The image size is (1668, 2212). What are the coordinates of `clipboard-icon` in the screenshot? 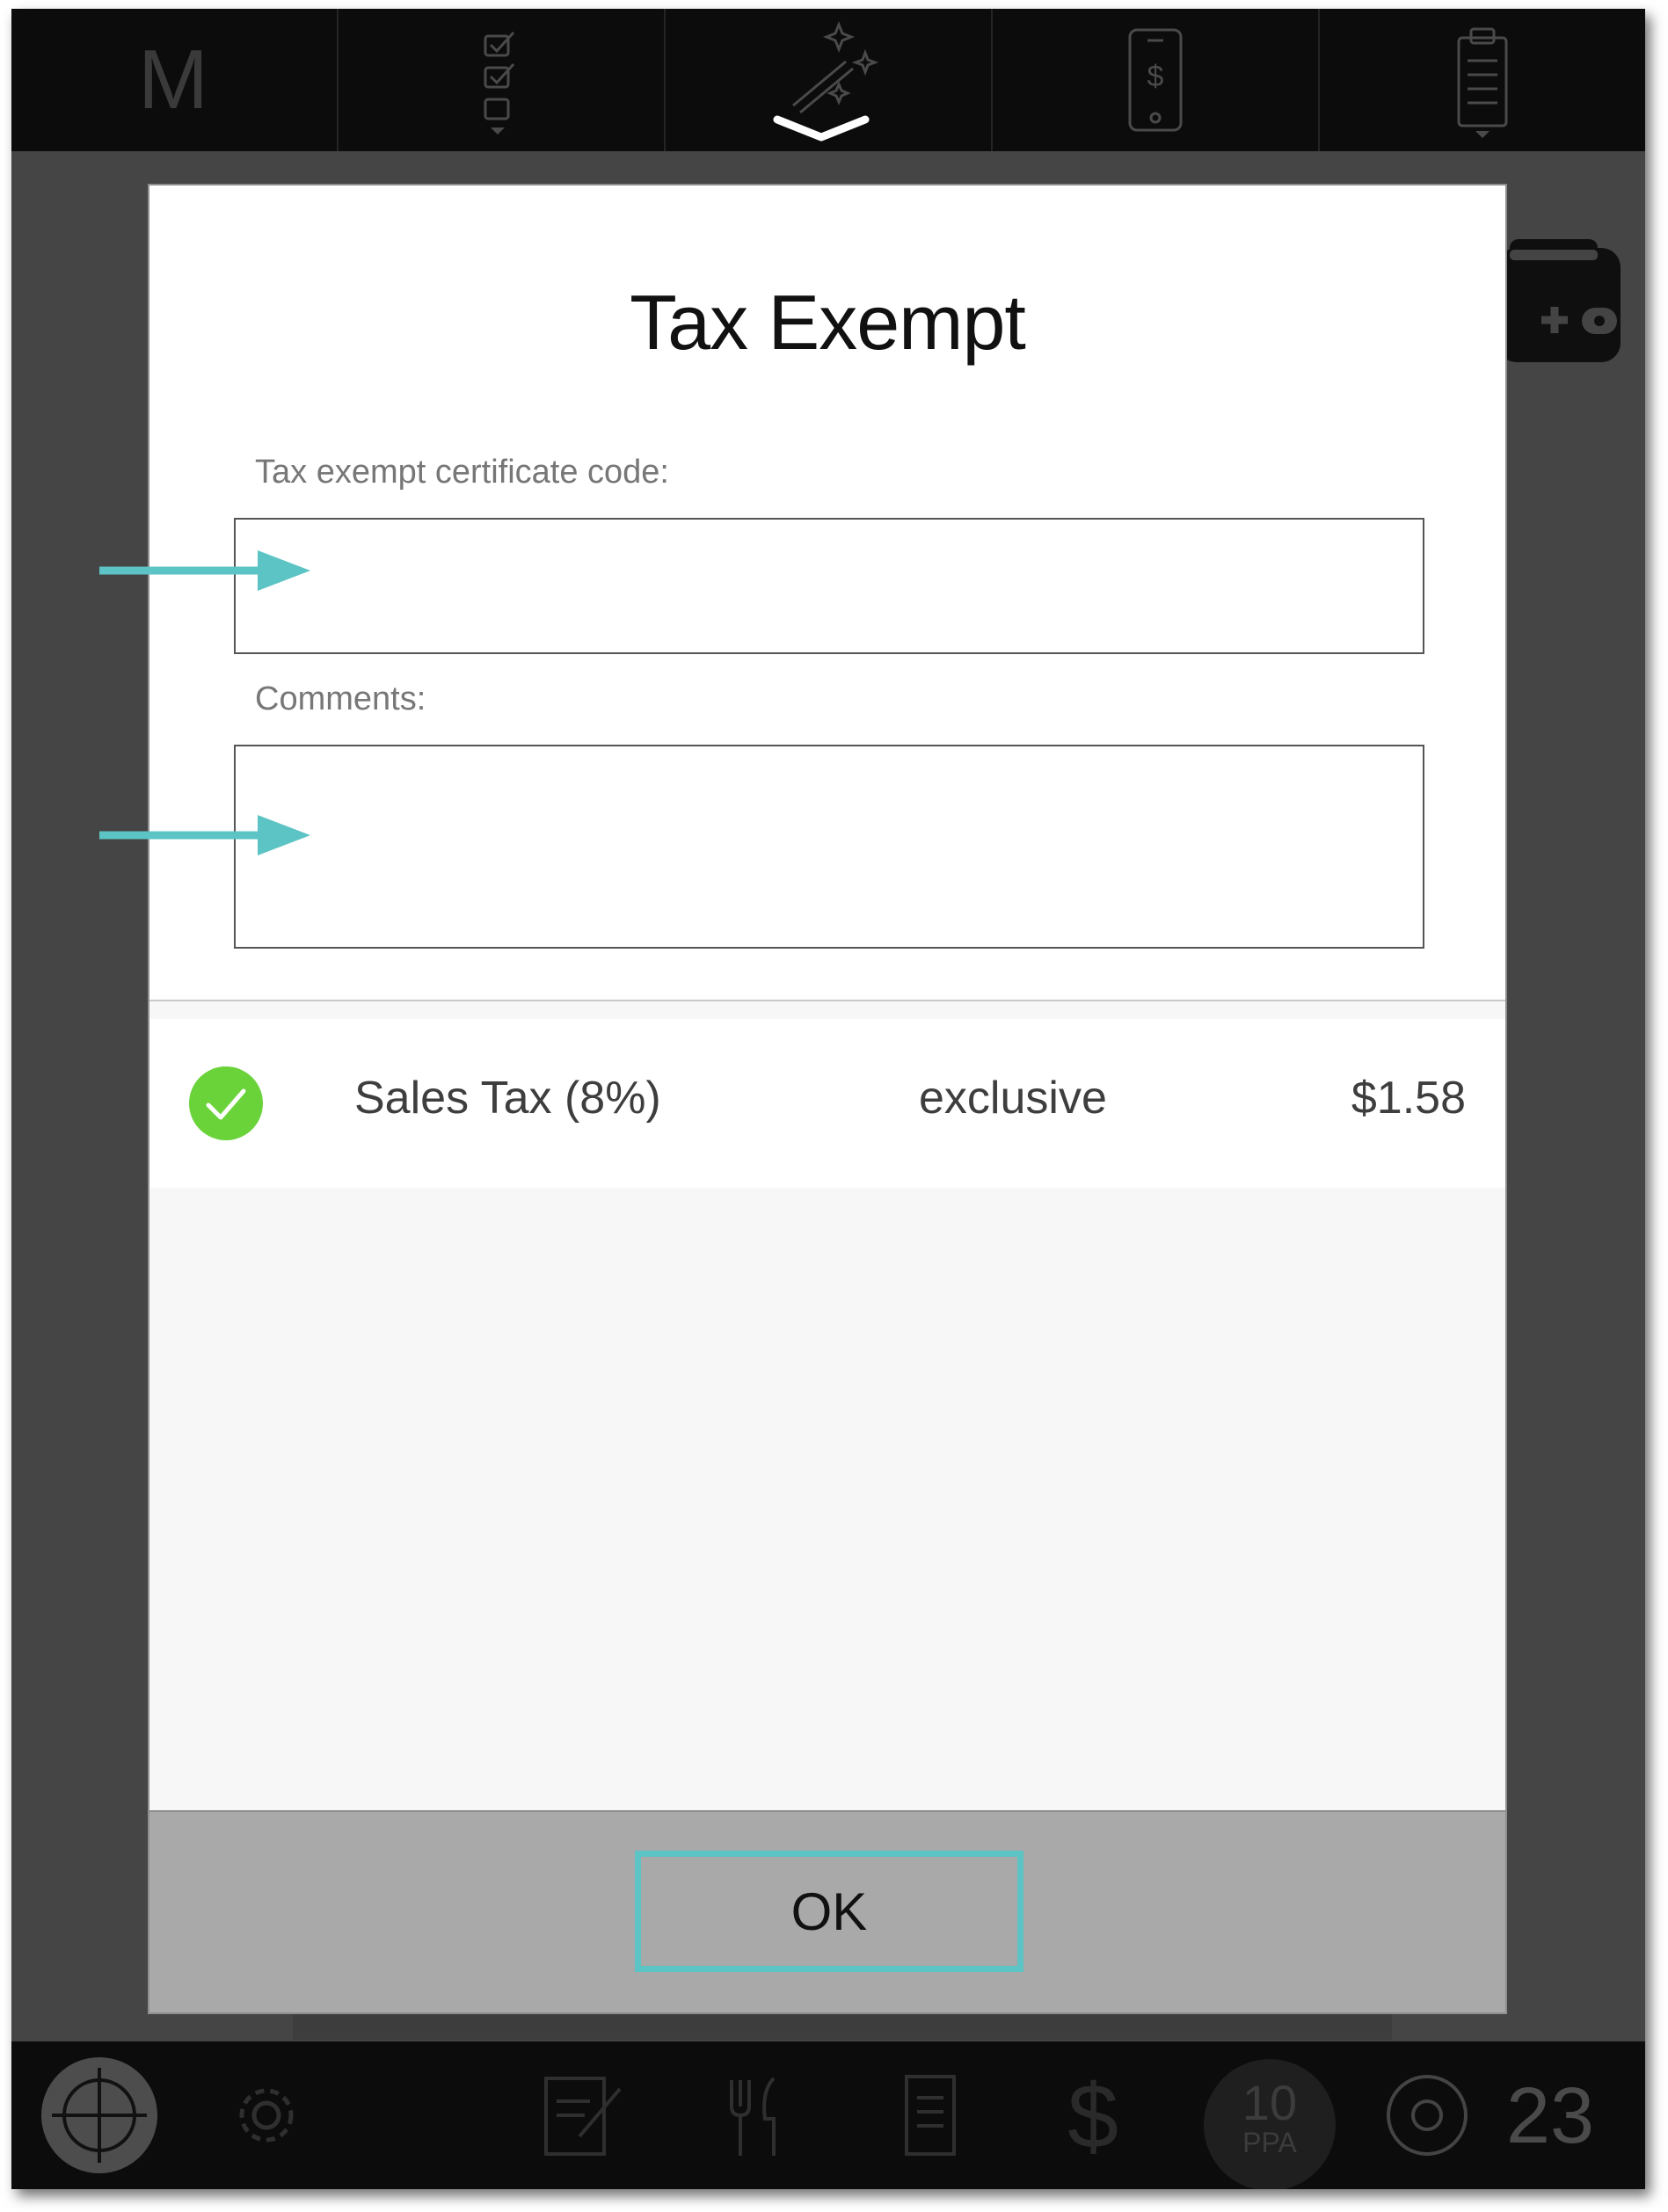 It's located at (1482, 82).